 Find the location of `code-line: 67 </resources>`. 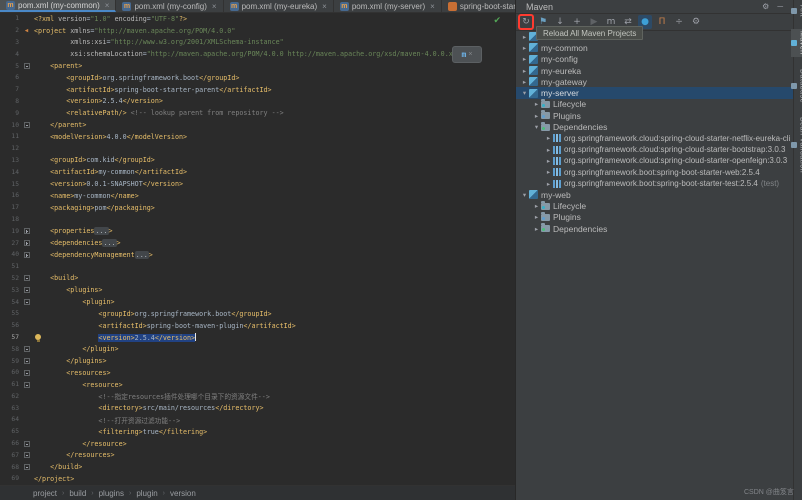

code-line: 67 </resources> is located at coordinates (257, 455).